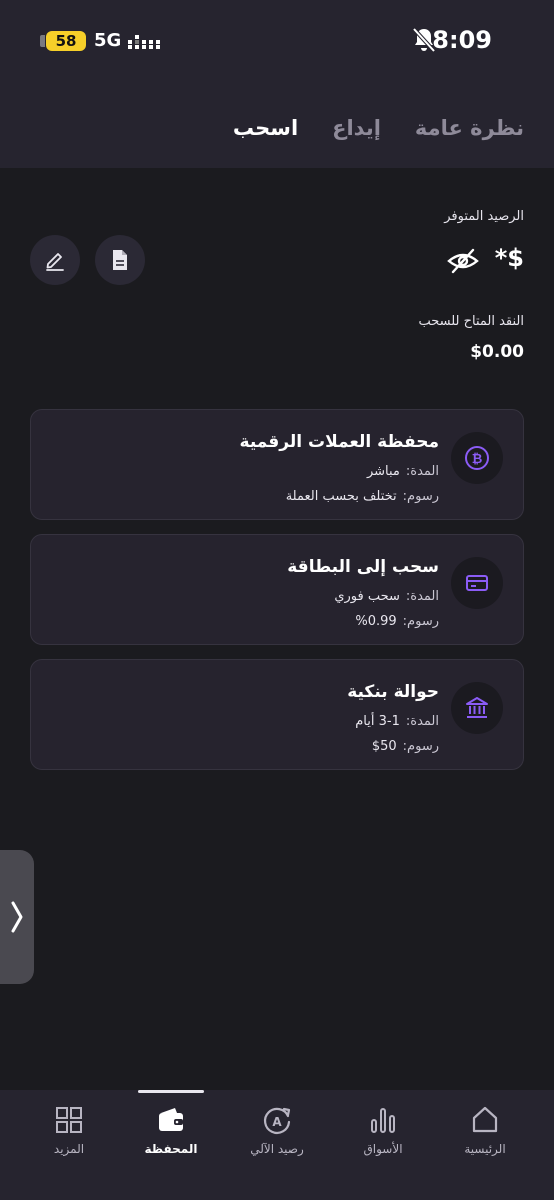 This screenshot has height=1200, width=554. What do you see at coordinates (171, 1139) in the screenshot?
I see `nav-wallet: المحفظة` at bounding box center [171, 1139].